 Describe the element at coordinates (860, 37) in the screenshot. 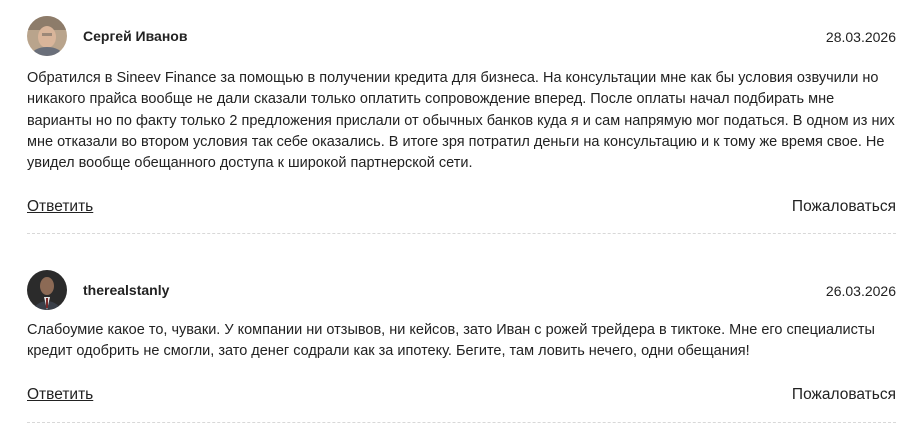

I see `review-date: 28.03.2026` at that location.